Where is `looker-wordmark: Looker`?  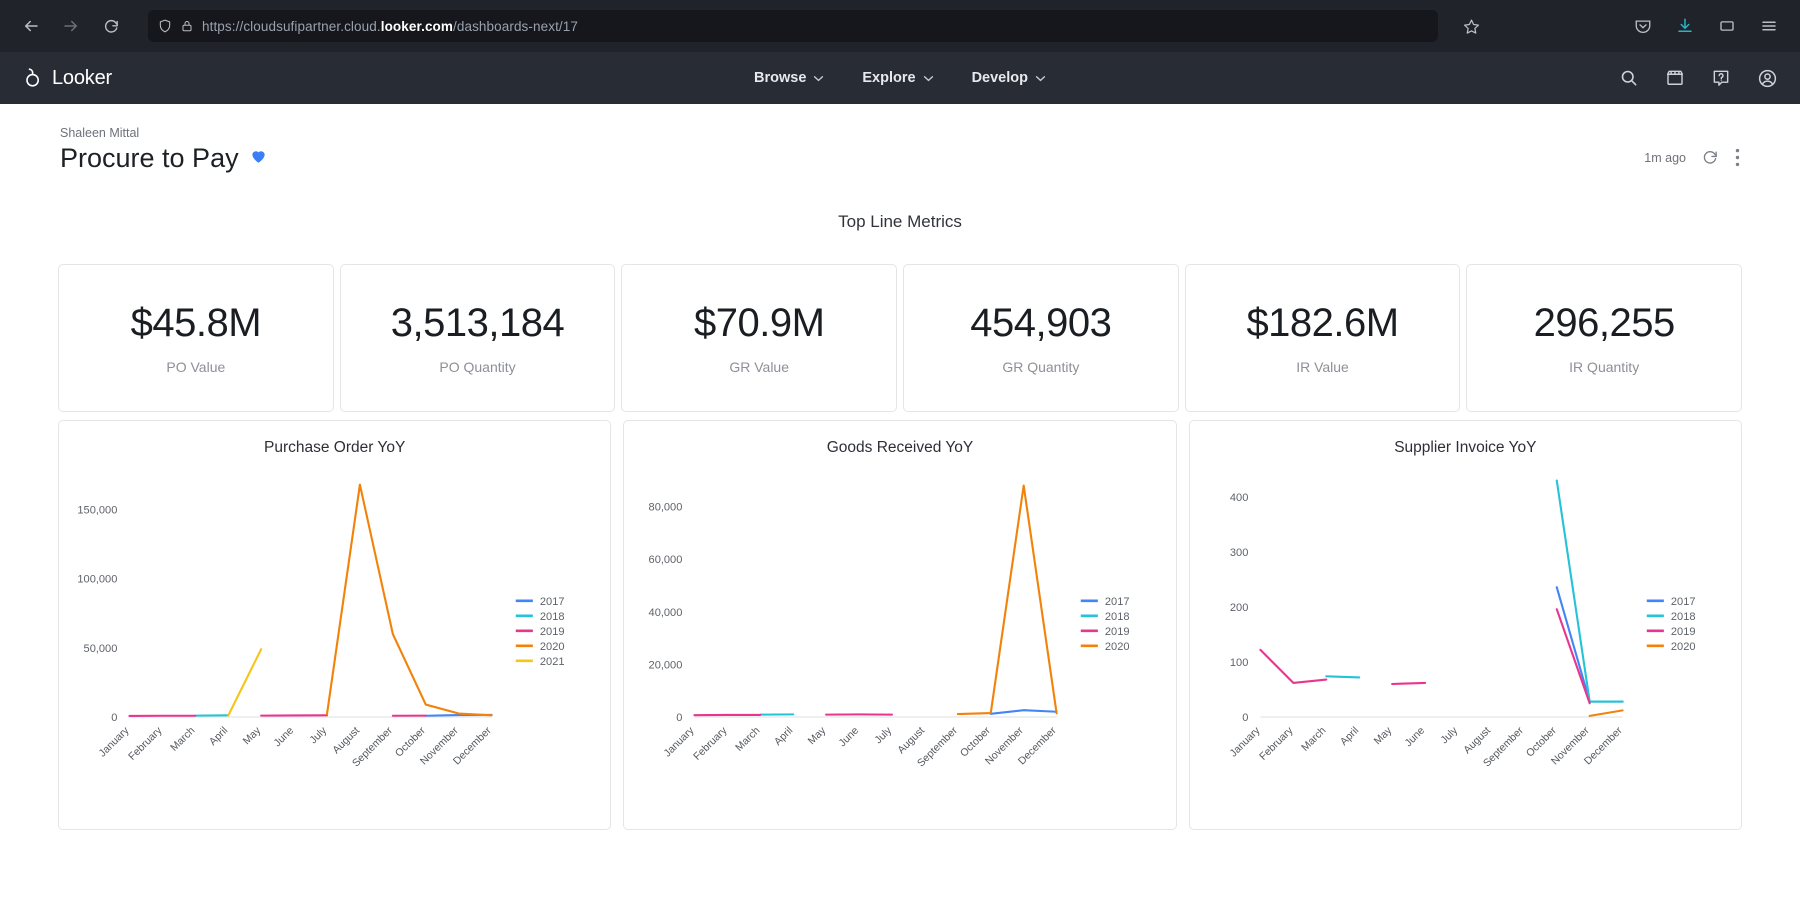 looker-wordmark: Looker is located at coordinates (82, 77).